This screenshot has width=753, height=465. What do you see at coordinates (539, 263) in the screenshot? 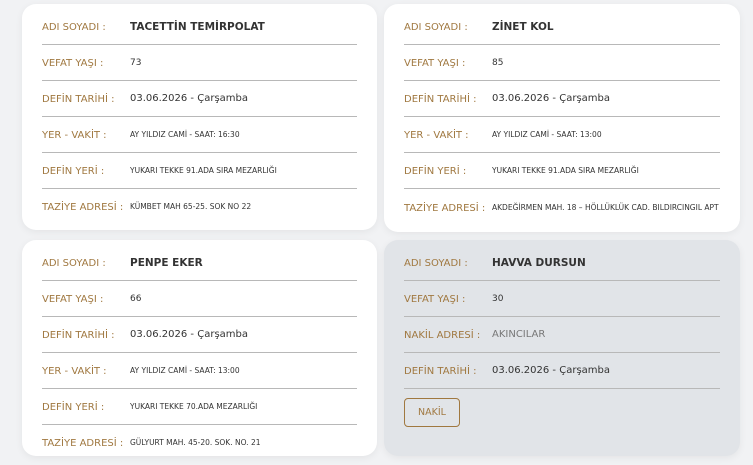
I see `deceased-name: HAVVA DURSUN` at bounding box center [539, 263].